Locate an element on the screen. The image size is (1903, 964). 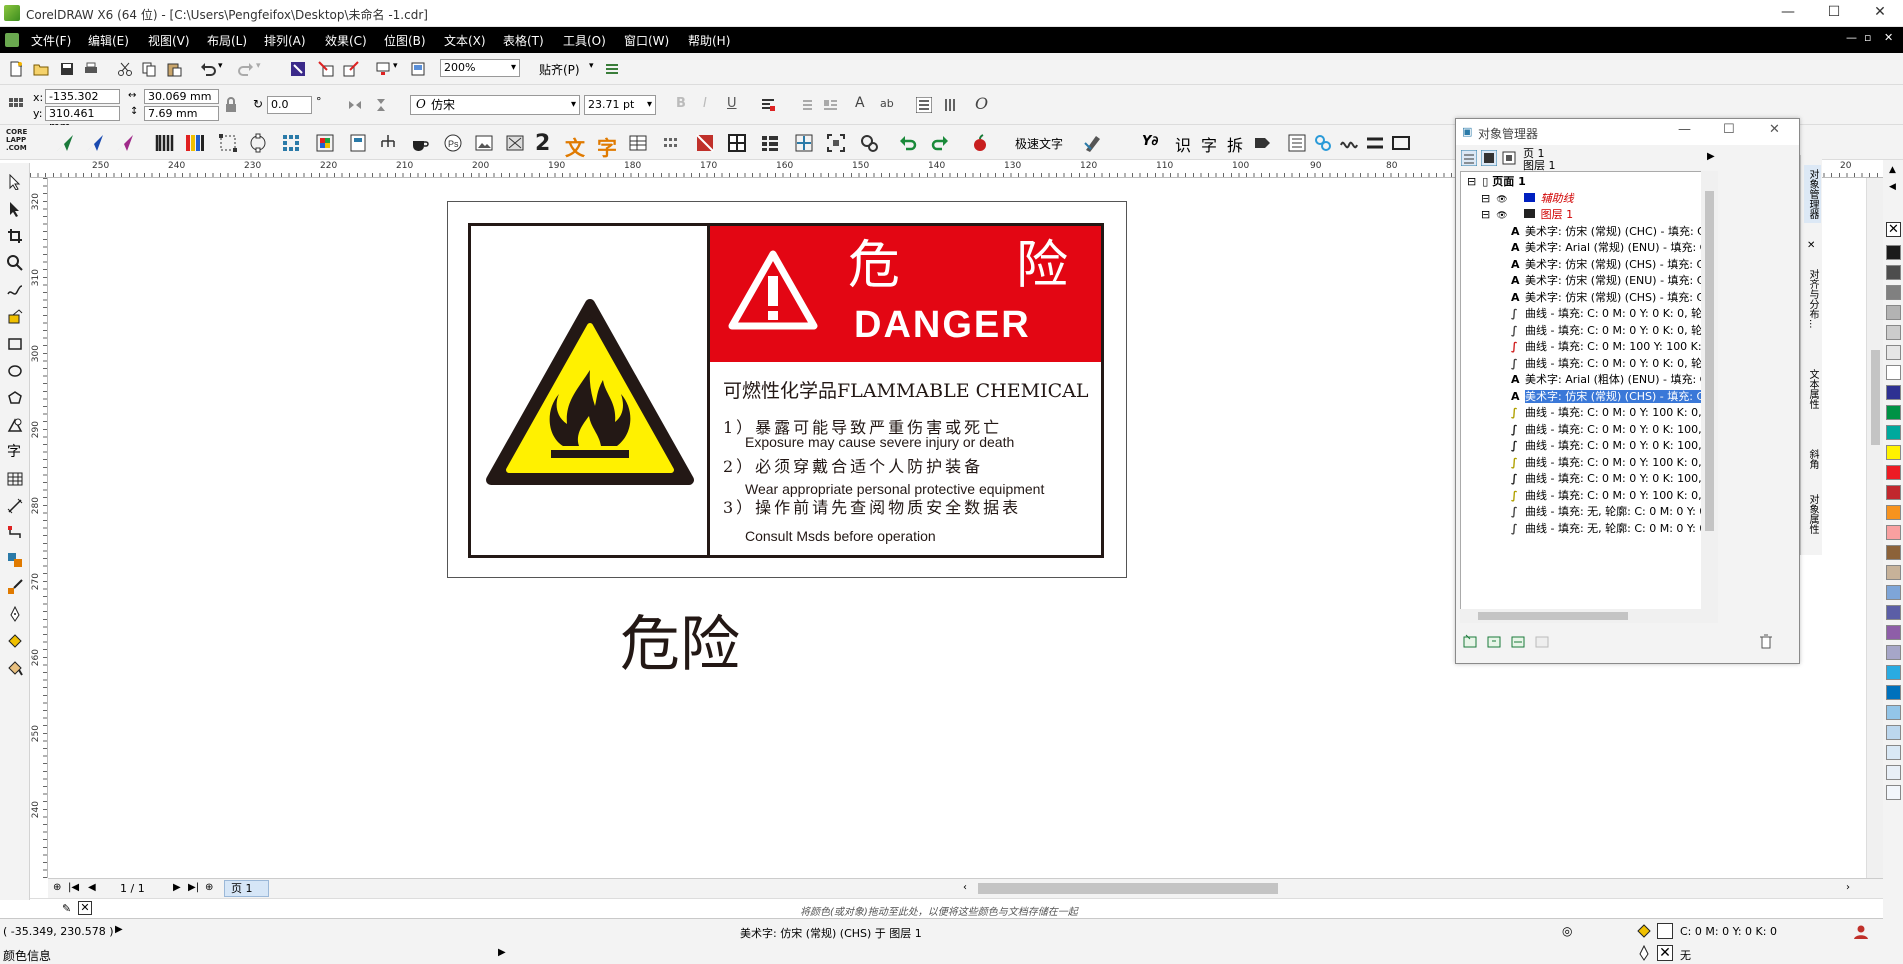
horizontal-text-icon is located at coordinates (924, 105).